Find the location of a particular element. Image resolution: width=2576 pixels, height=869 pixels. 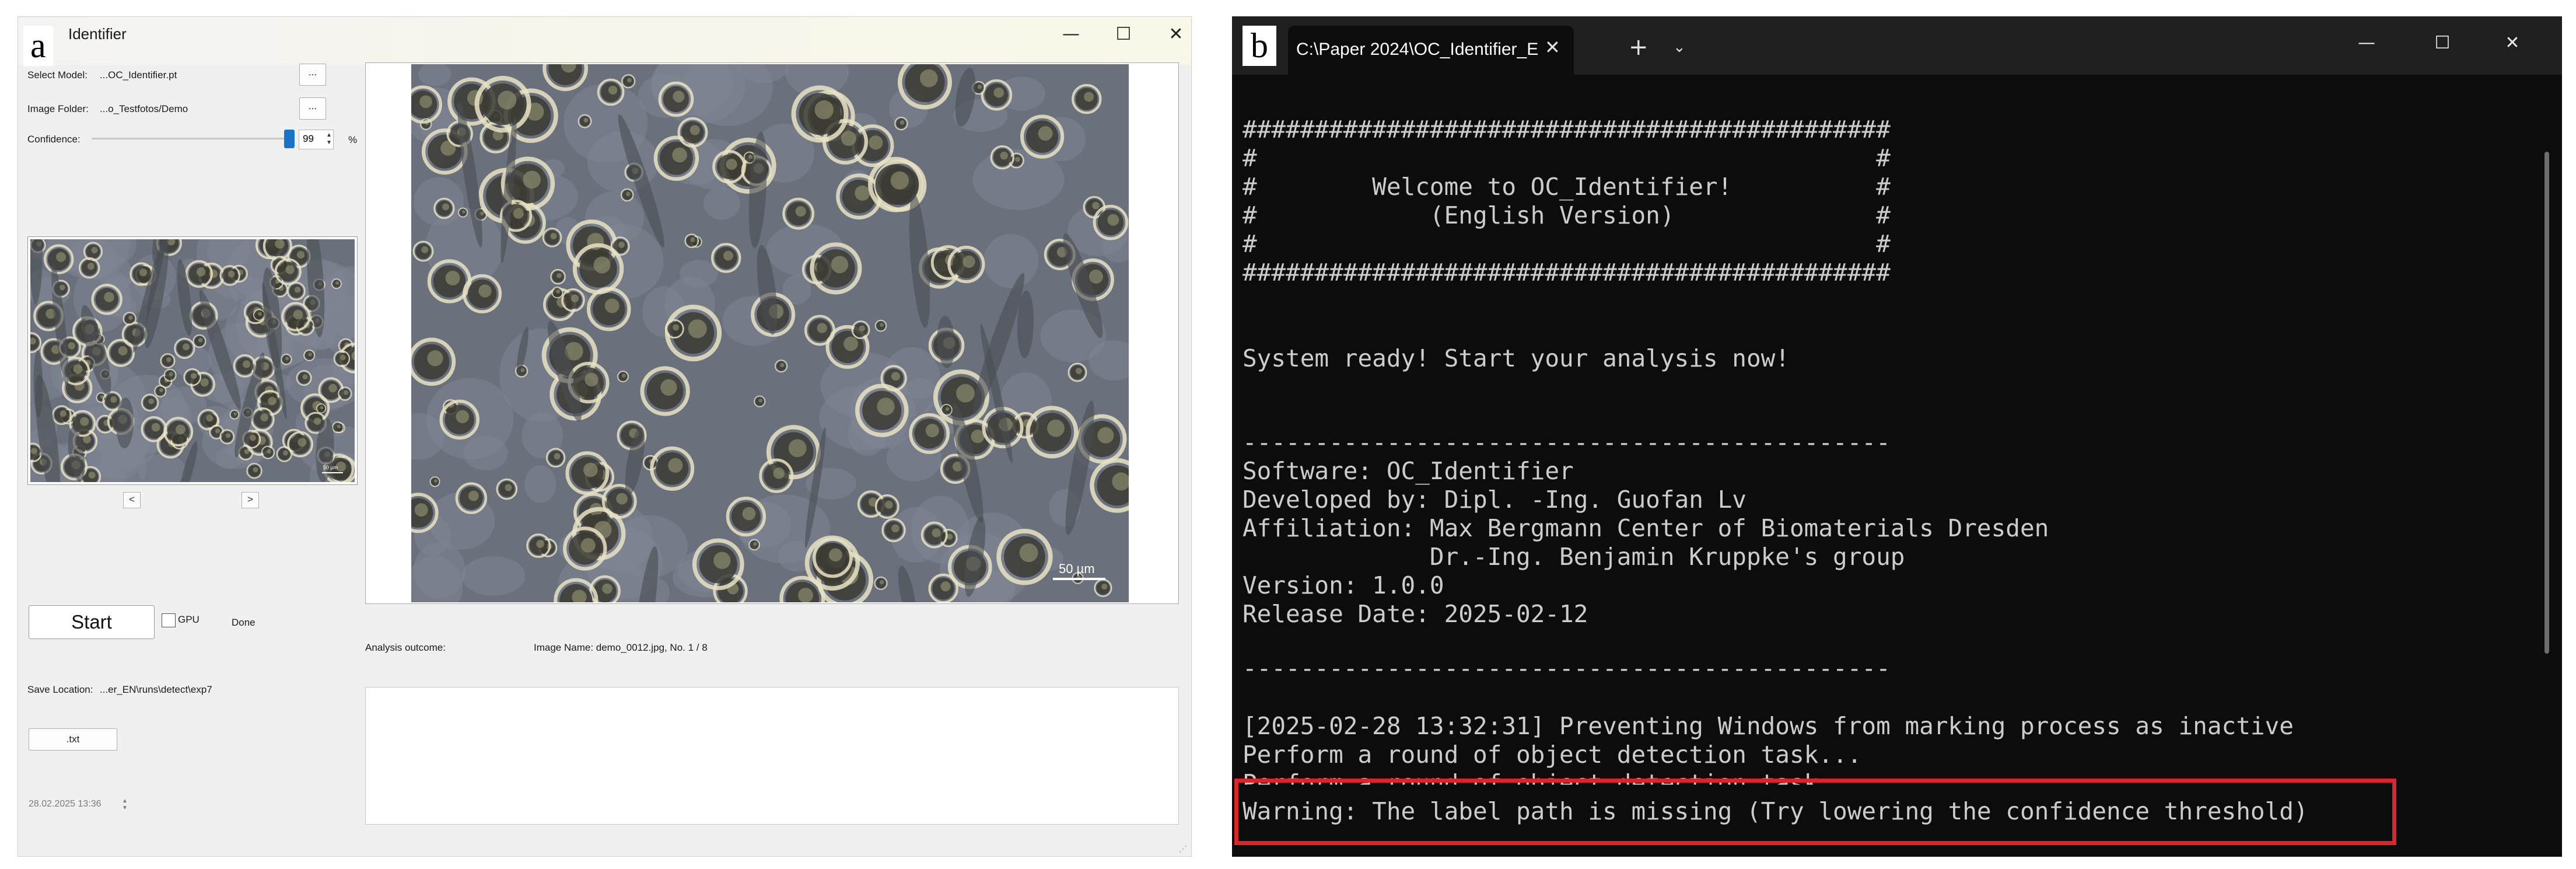

terminal-line: Software: OC_Identifier is located at coordinates (1408, 471).